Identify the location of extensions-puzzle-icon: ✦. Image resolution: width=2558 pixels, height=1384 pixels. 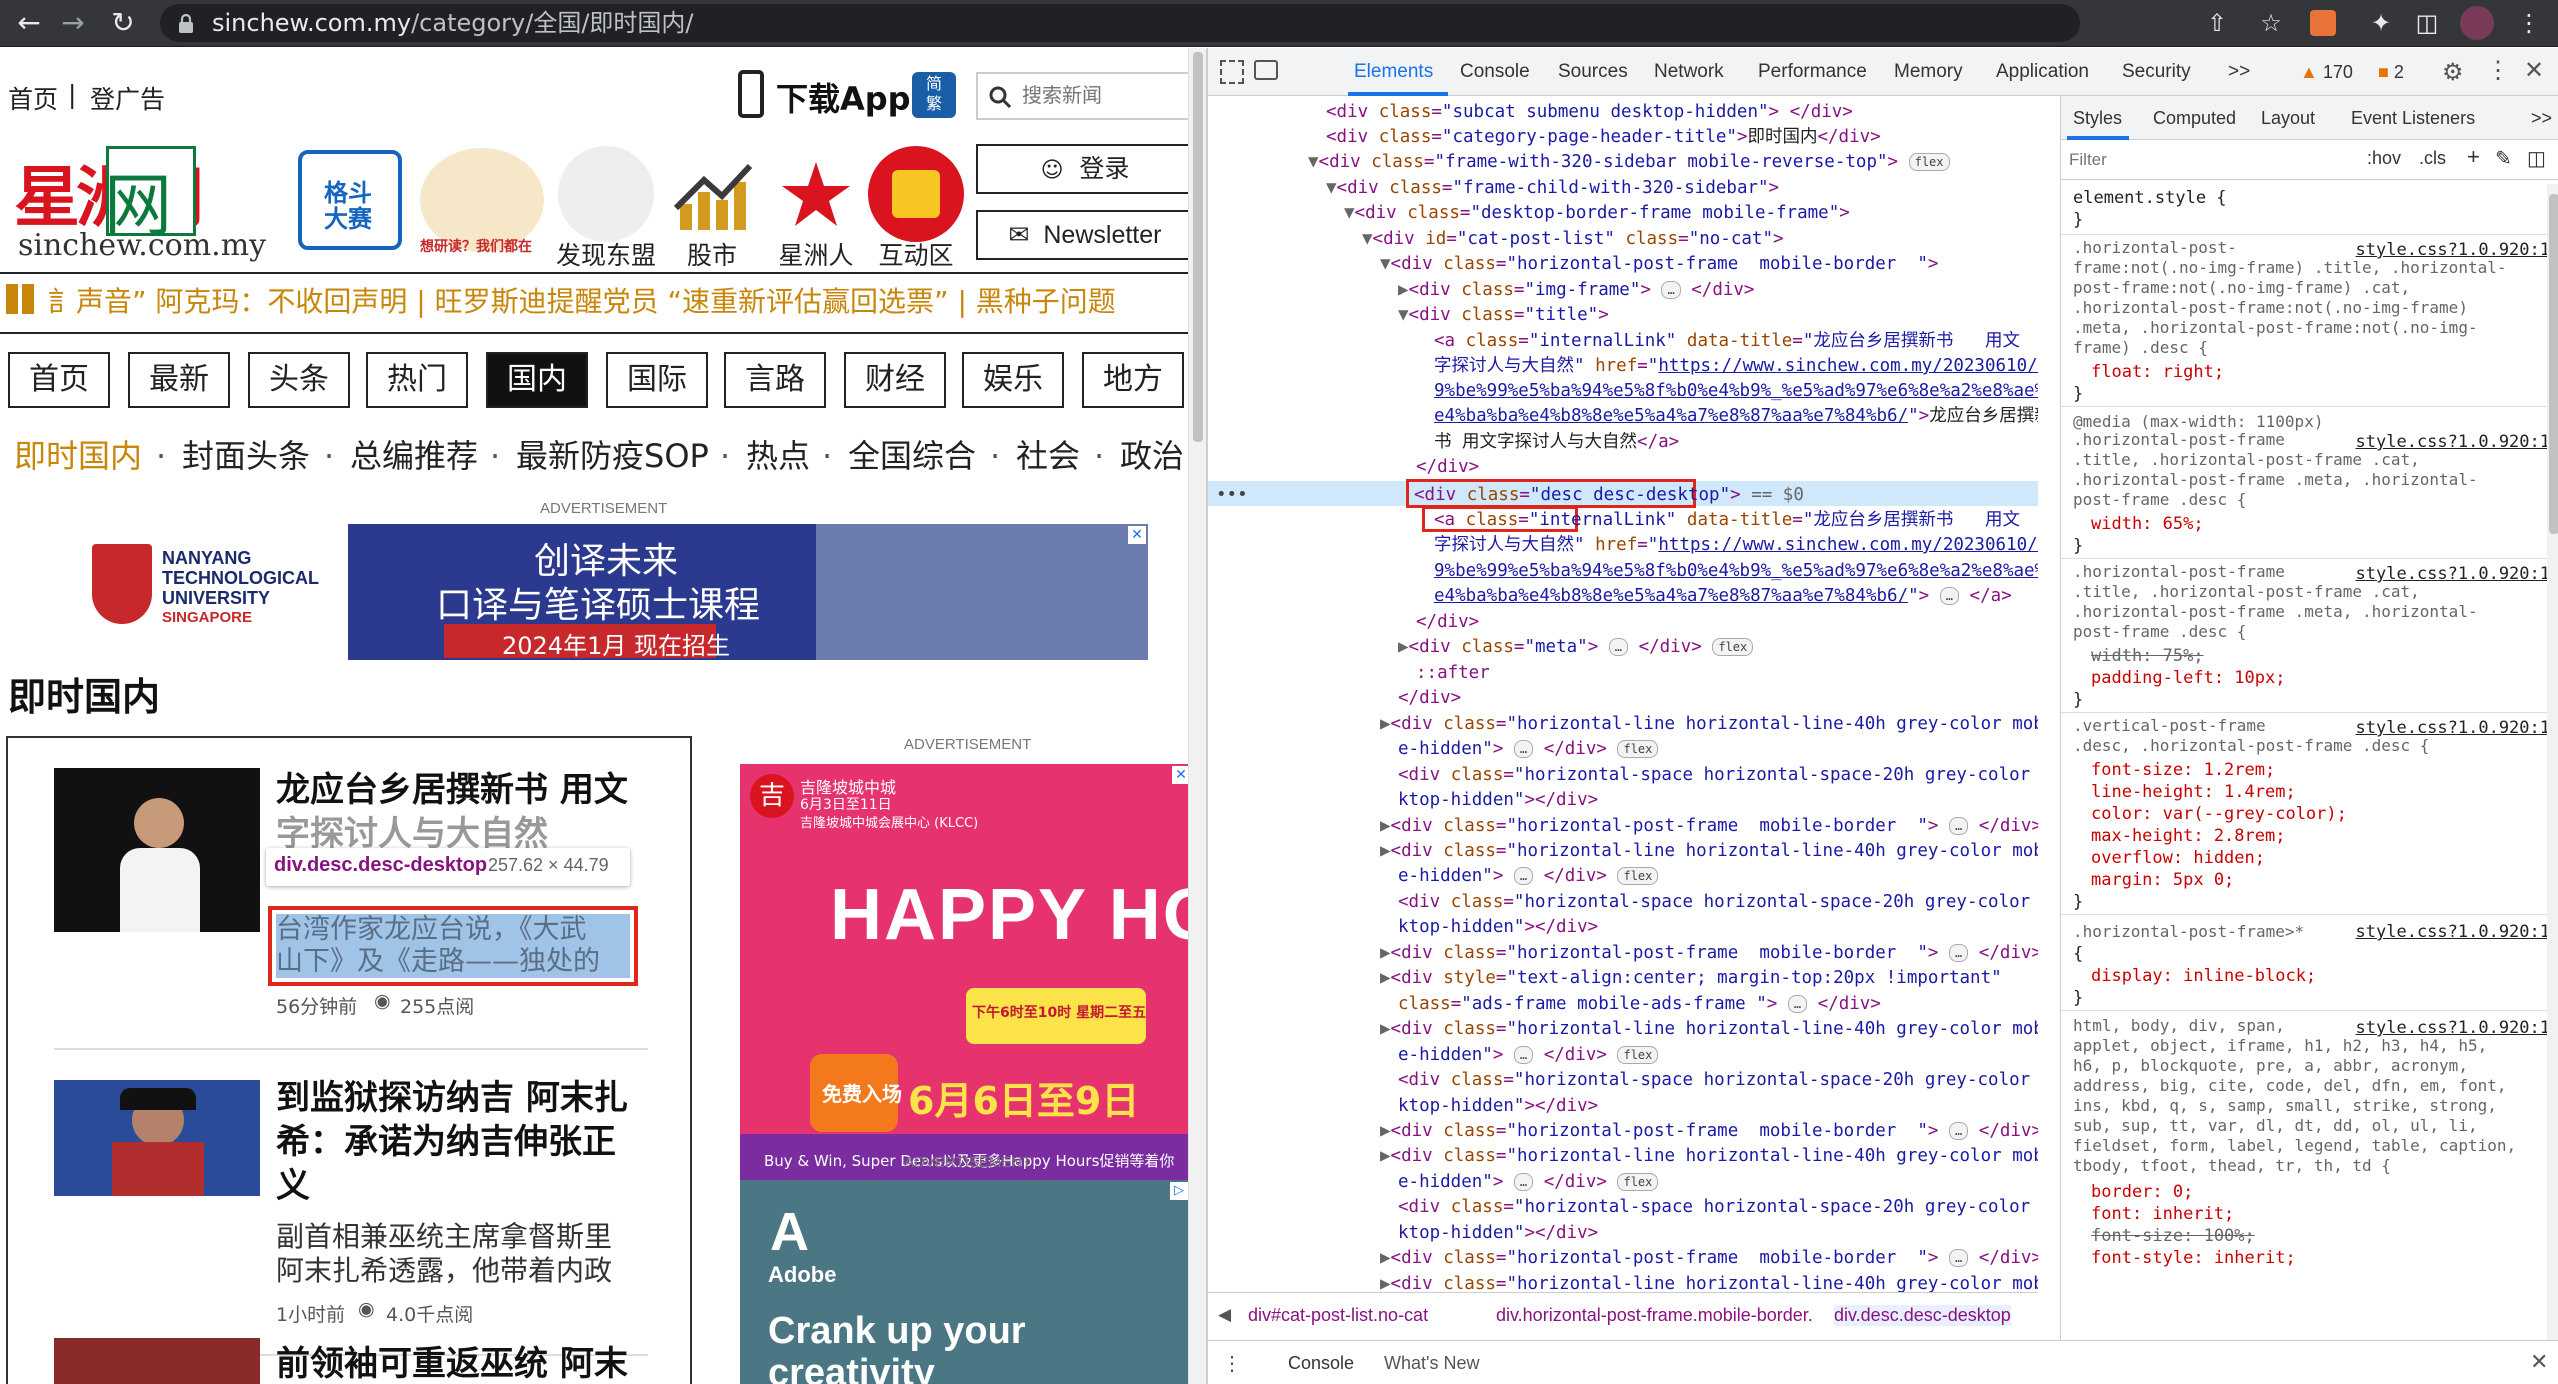
(2381, 23).